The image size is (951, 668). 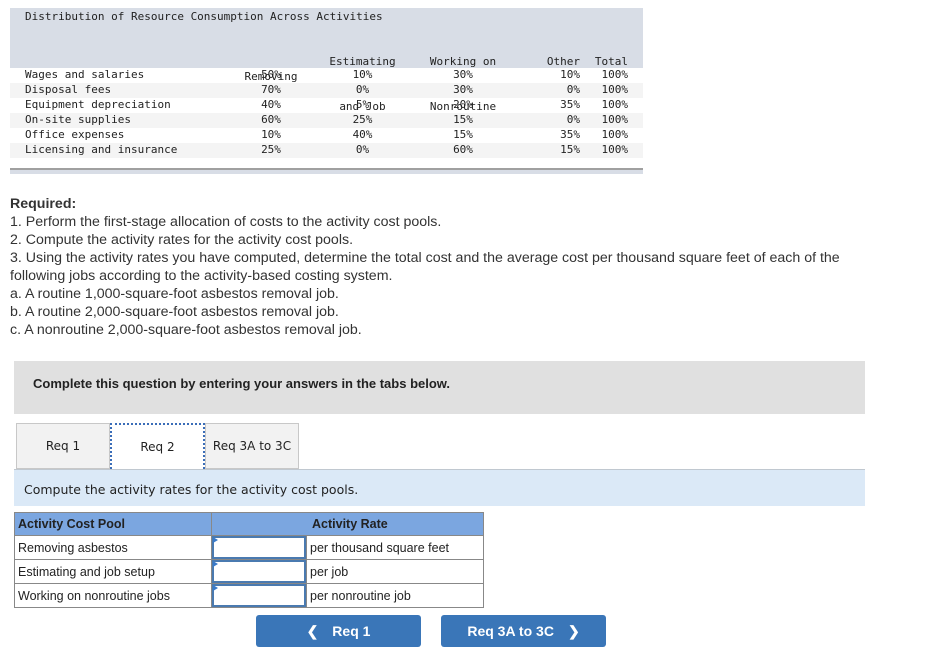 I want to click on cell-removing: 50%, so click(x=271, y=74).